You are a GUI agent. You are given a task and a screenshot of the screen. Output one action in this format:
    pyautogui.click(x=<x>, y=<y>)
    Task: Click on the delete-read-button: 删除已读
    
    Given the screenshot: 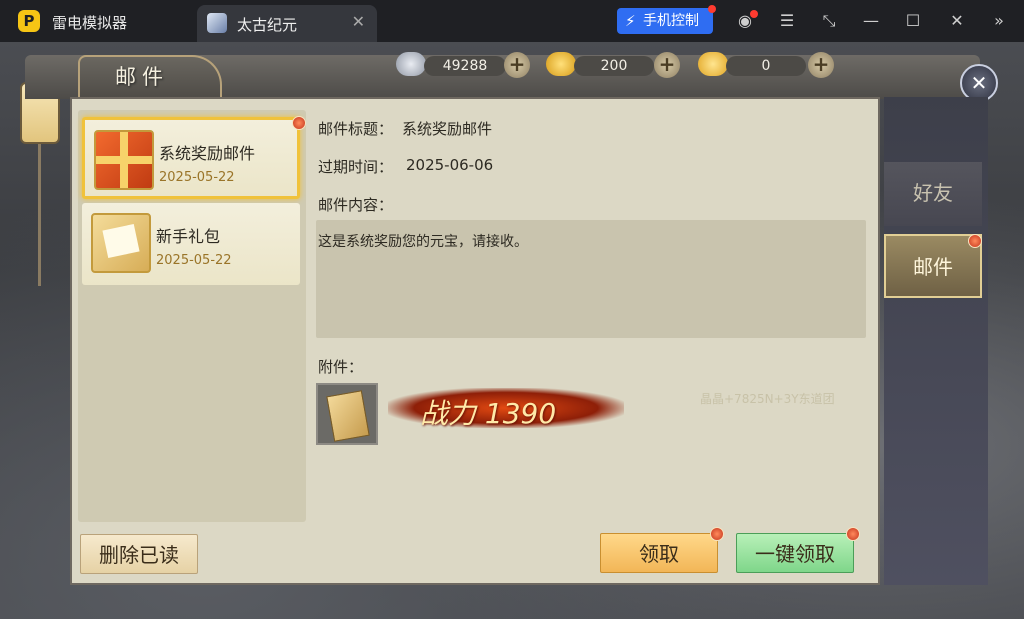 What is the action you would take?
    pyautogui.click(x=139, y=554)
    